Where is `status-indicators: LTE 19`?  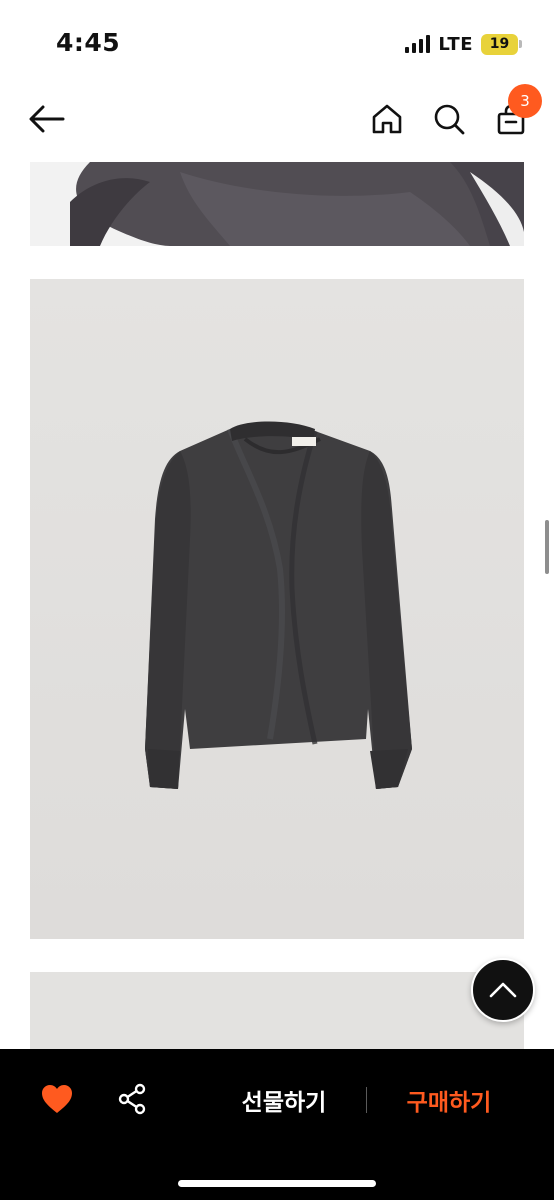
status-indicators: LTE 19 is located at coordinates (463, 44).